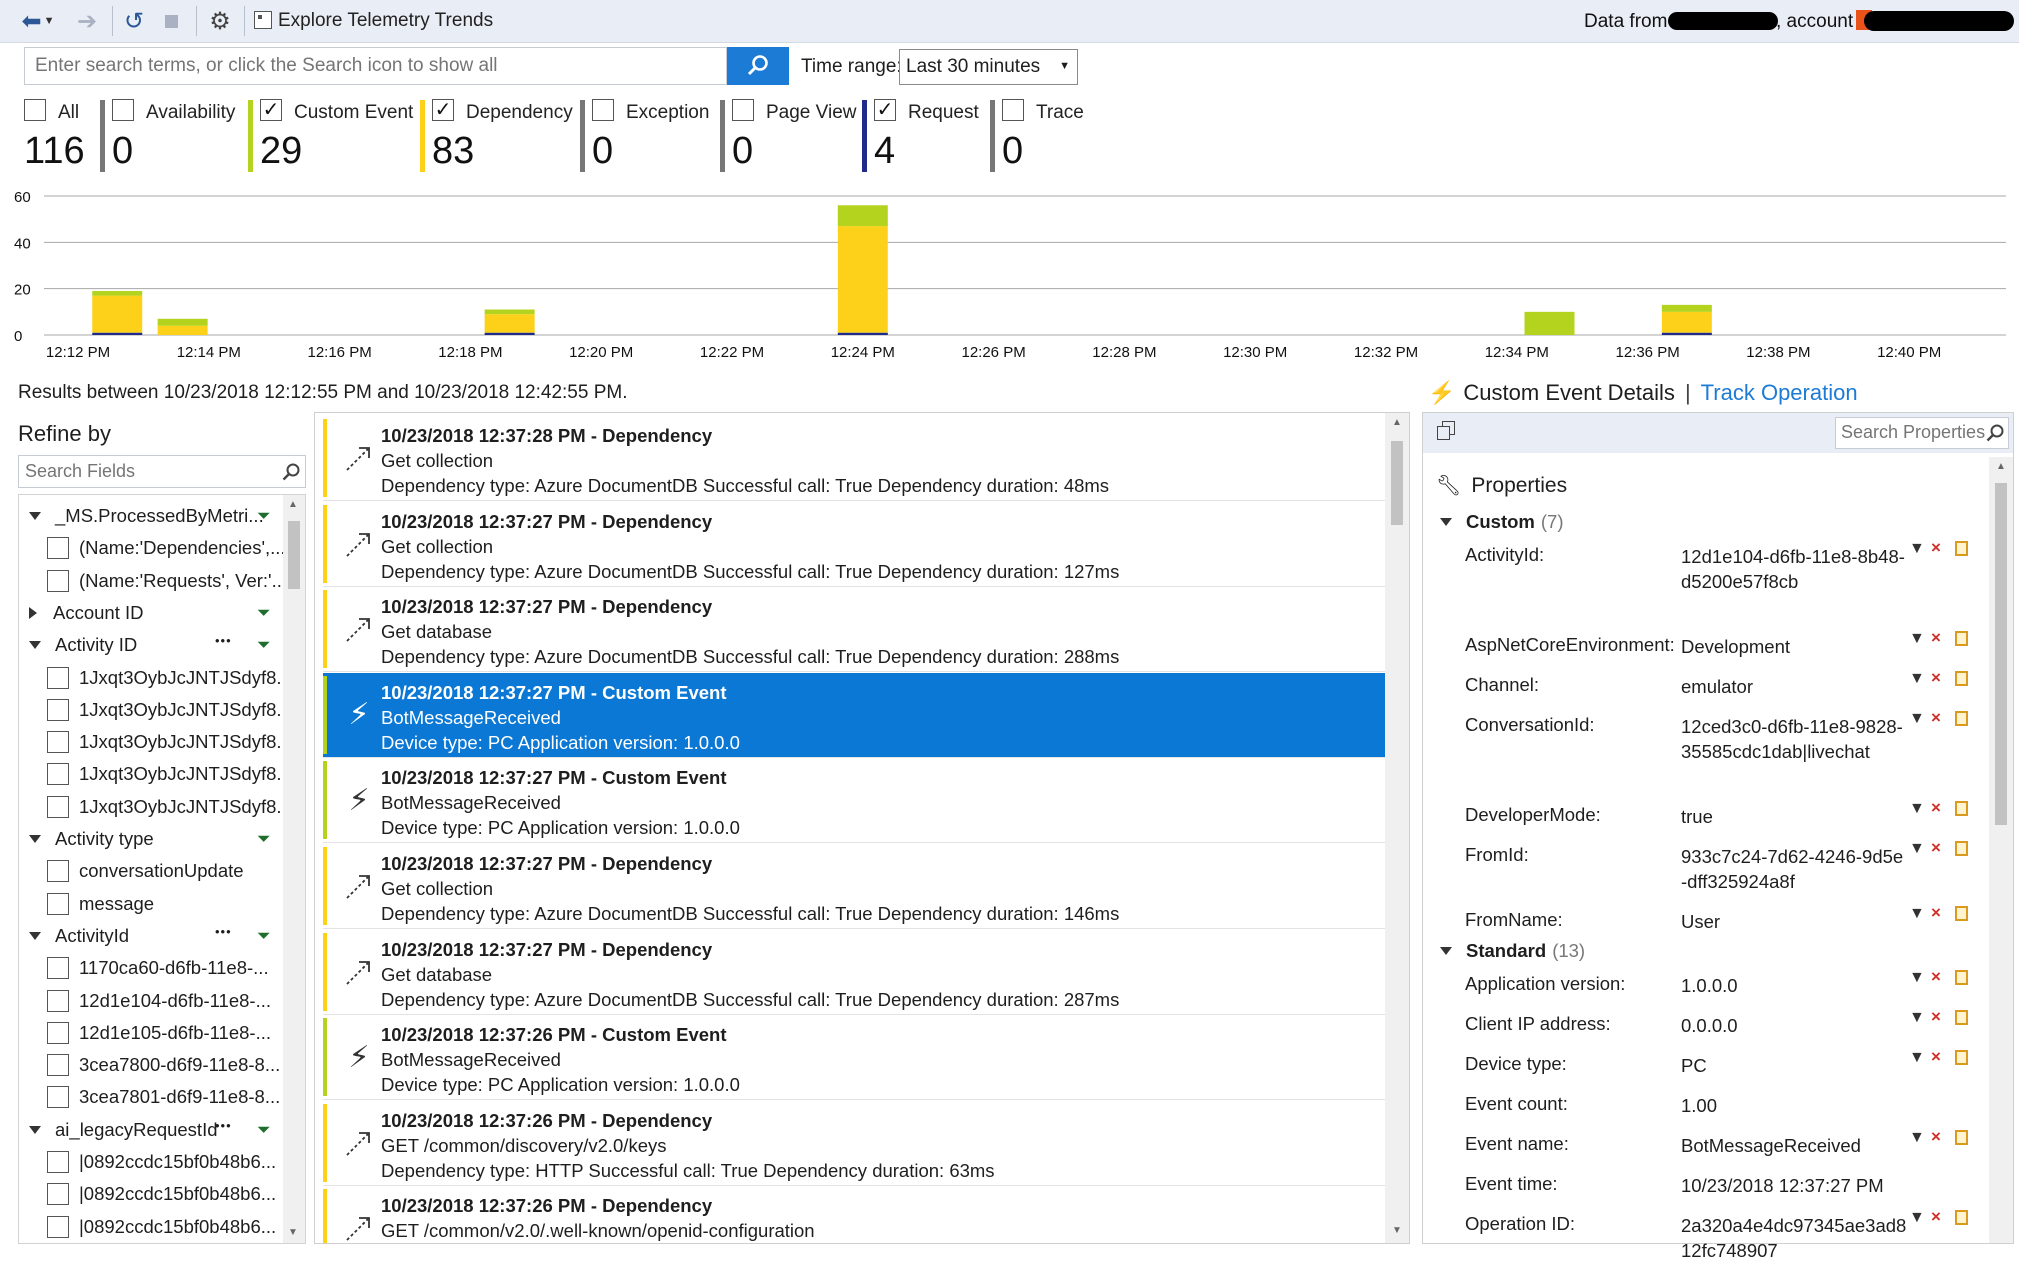 The height and width of the screenshot is (1263, 2019). Describe the element at coordinates (33, 612) in the screenshot. I see `collapse-icon` at that location.